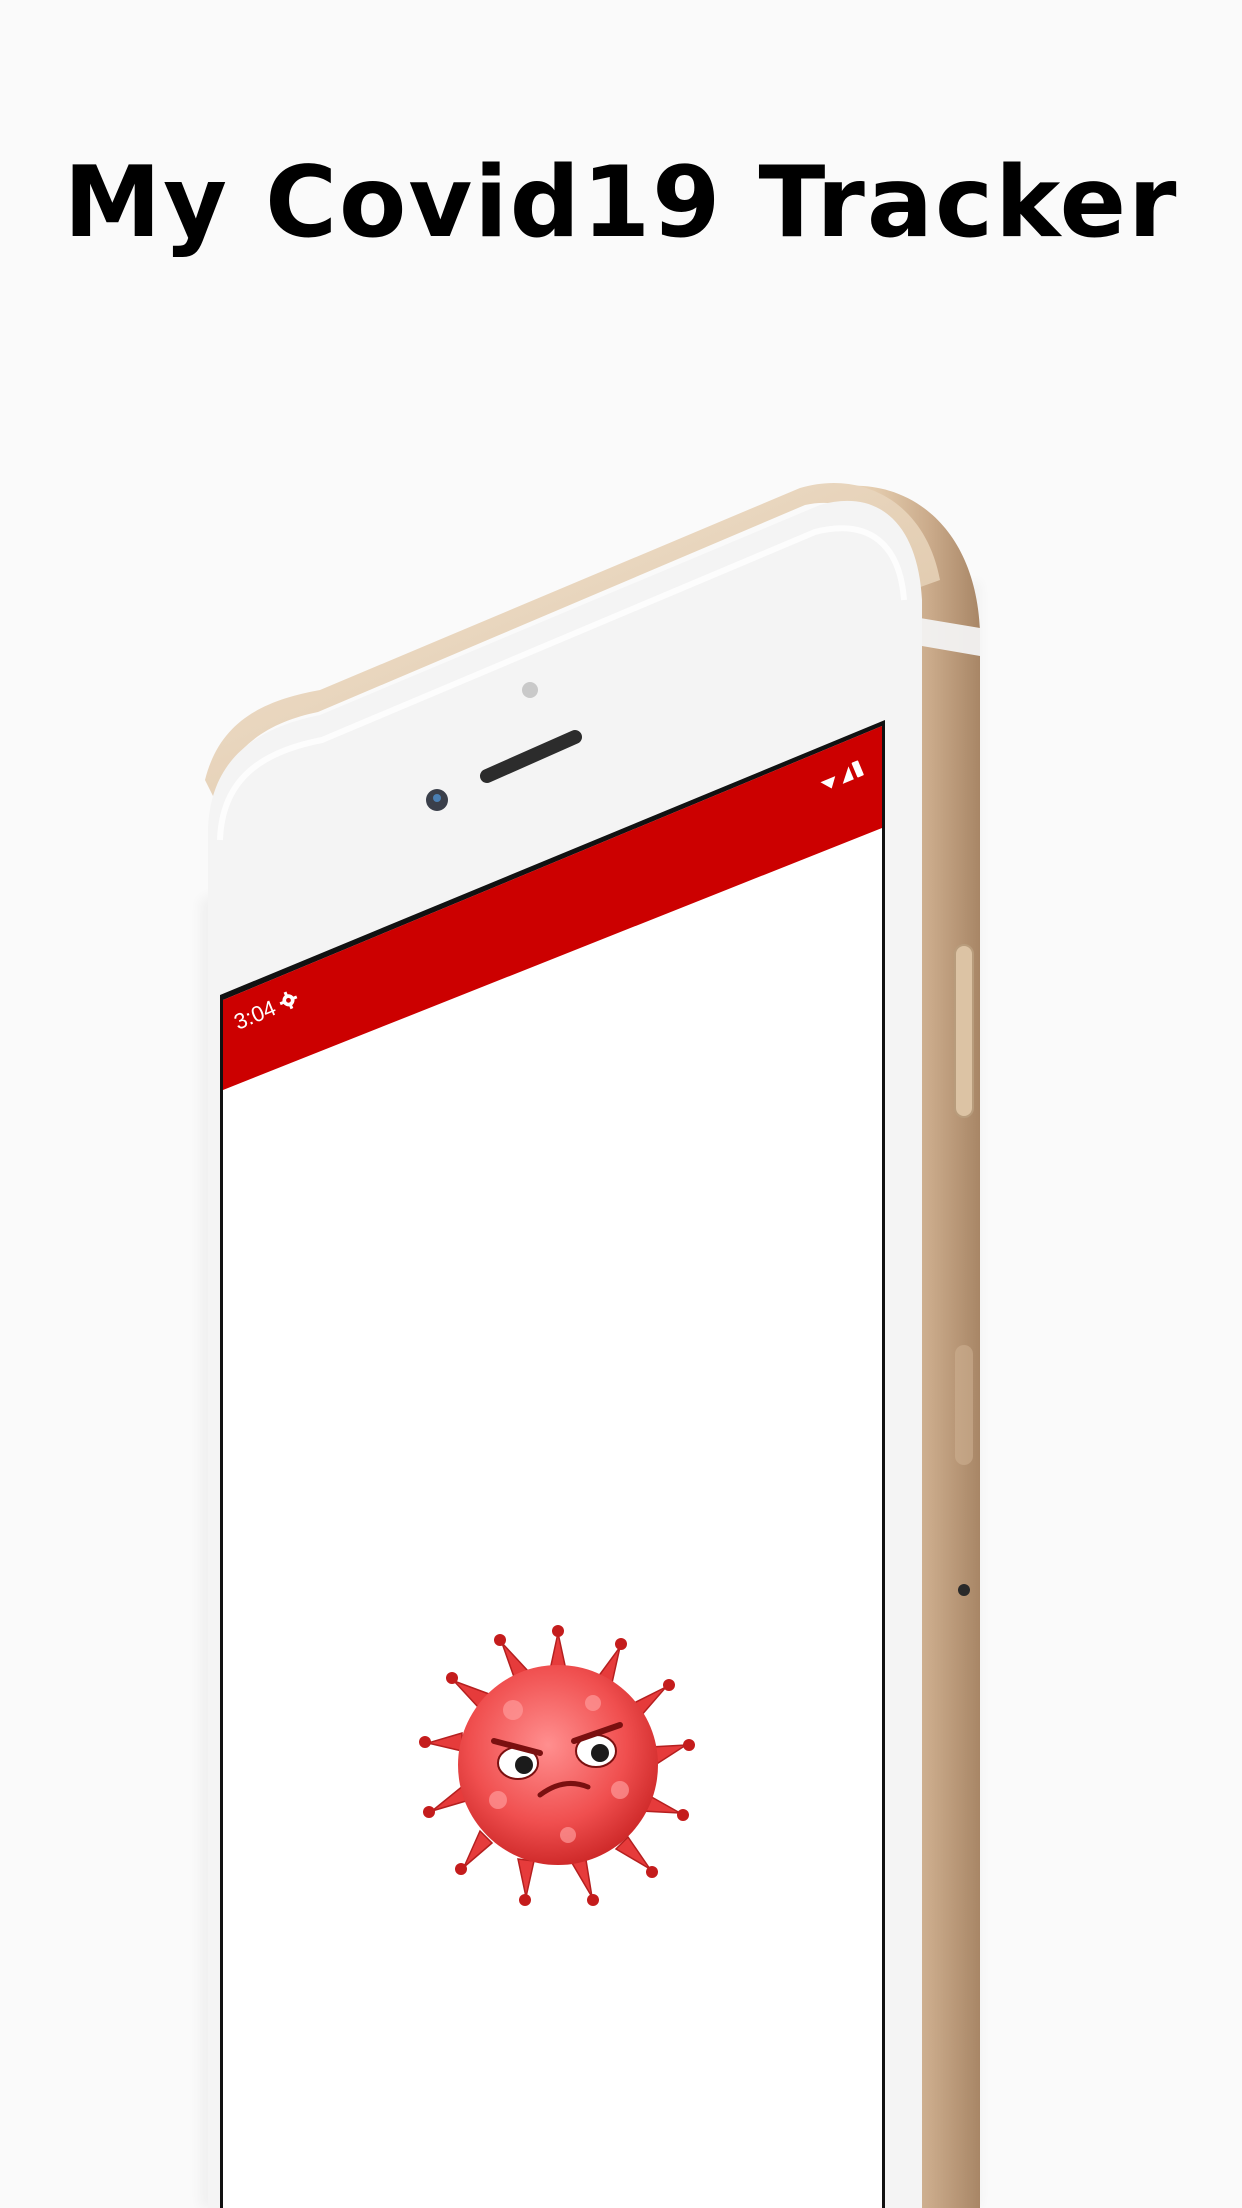 This screenshot has height=2208, width=1242. Describe the element at coordinates (530, 690) in the screenshot. I see `front-sensor-icon` at that location.